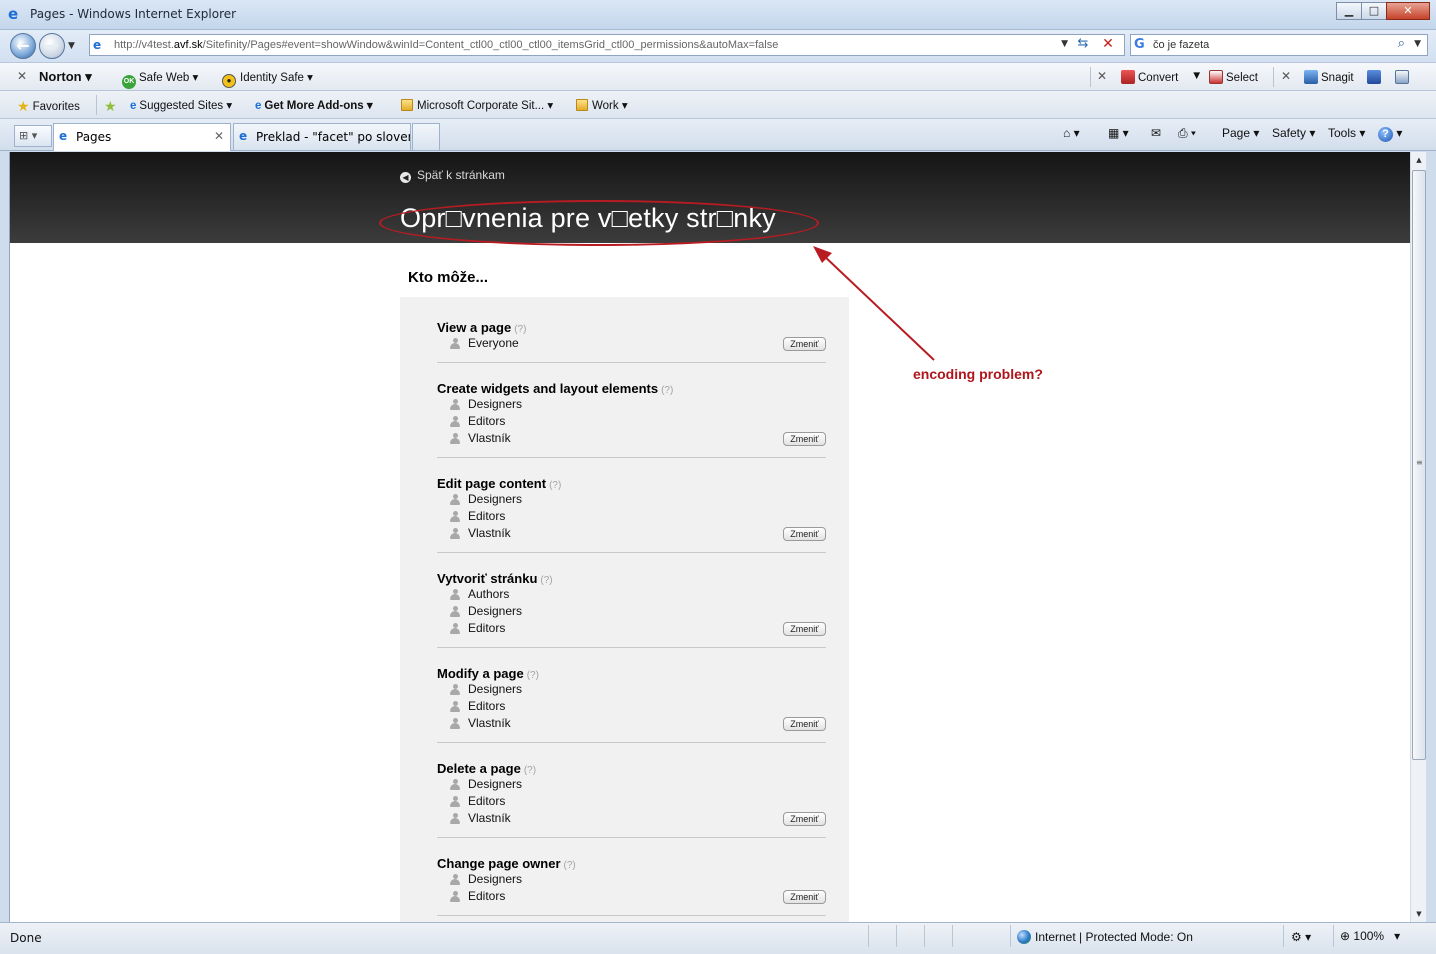 This screenshot has height=954, width=1436. I want to click on permission-title: Vytvoriť stránku (?), so click(631, 578).